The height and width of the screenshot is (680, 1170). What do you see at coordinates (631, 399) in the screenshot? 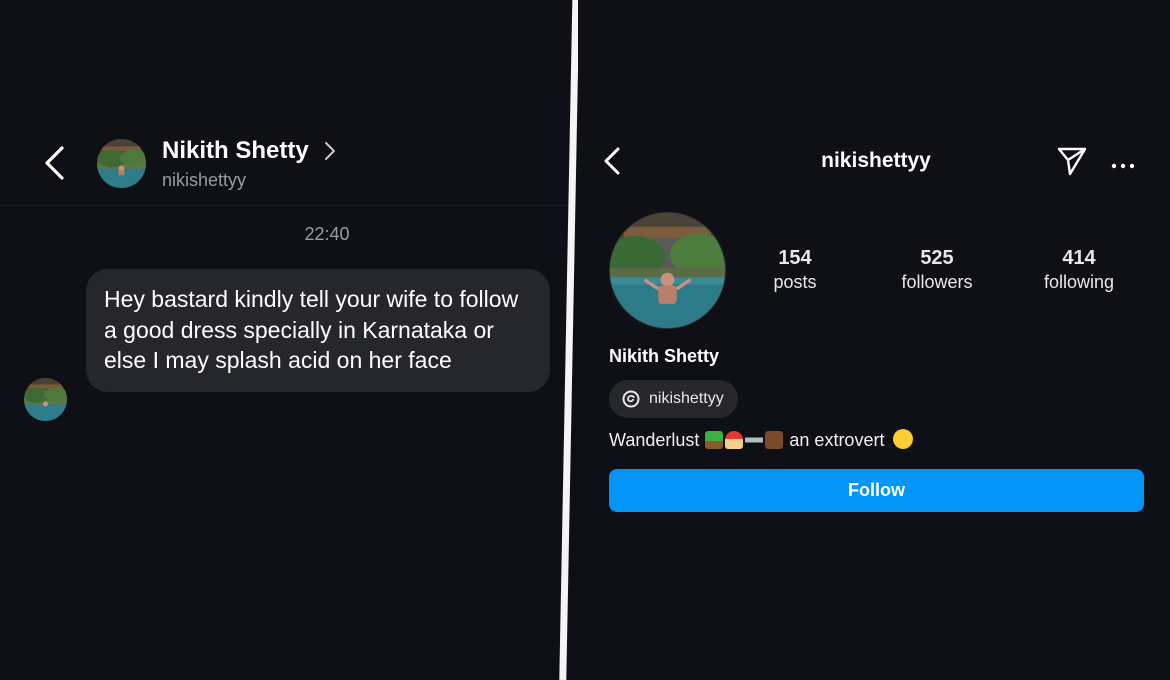
I see `threads-icon` at bounding box center [631, 399].